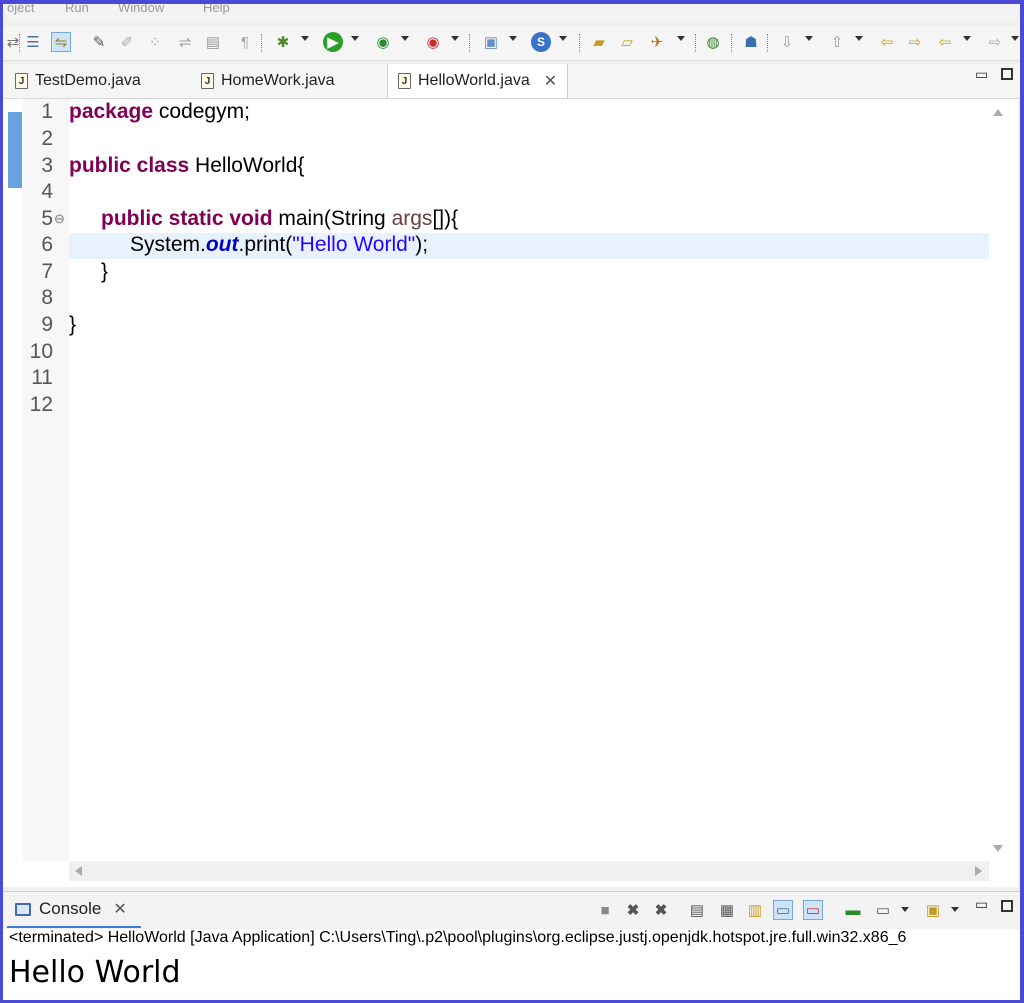  I want to click on forward-icon: ⇨, so click(995, 42).